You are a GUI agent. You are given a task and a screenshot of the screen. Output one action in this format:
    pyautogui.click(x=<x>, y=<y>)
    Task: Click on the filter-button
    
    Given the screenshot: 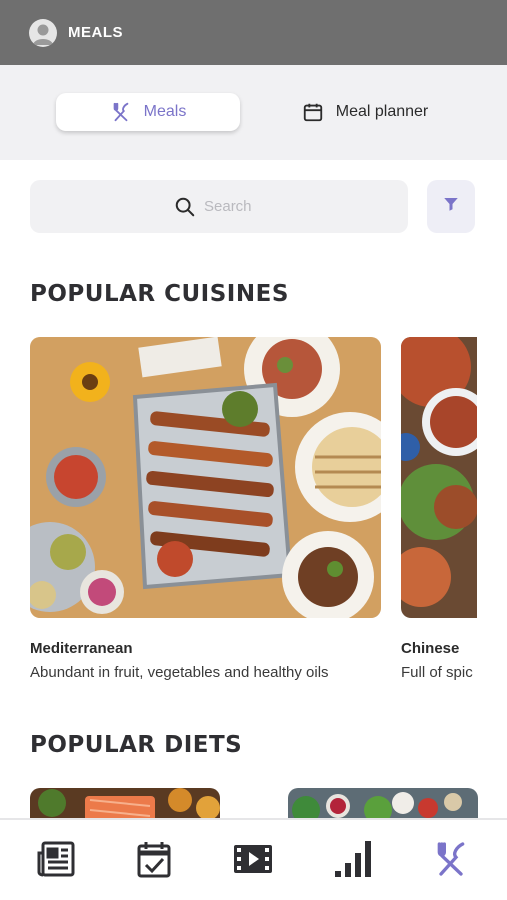 What is the action you would take?
    pyautogui.click(x=451, y=206)
    